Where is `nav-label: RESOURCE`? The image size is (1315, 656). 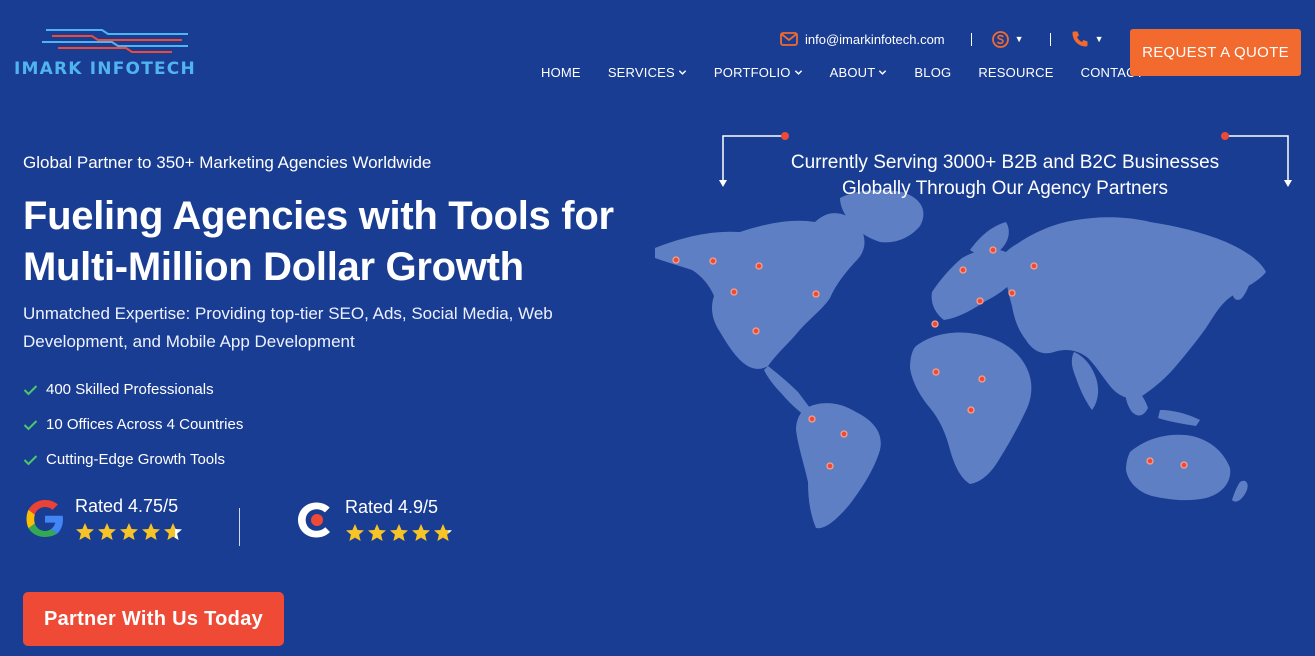 nav-label: RESOURCE is located at coordinates (1016, 72).